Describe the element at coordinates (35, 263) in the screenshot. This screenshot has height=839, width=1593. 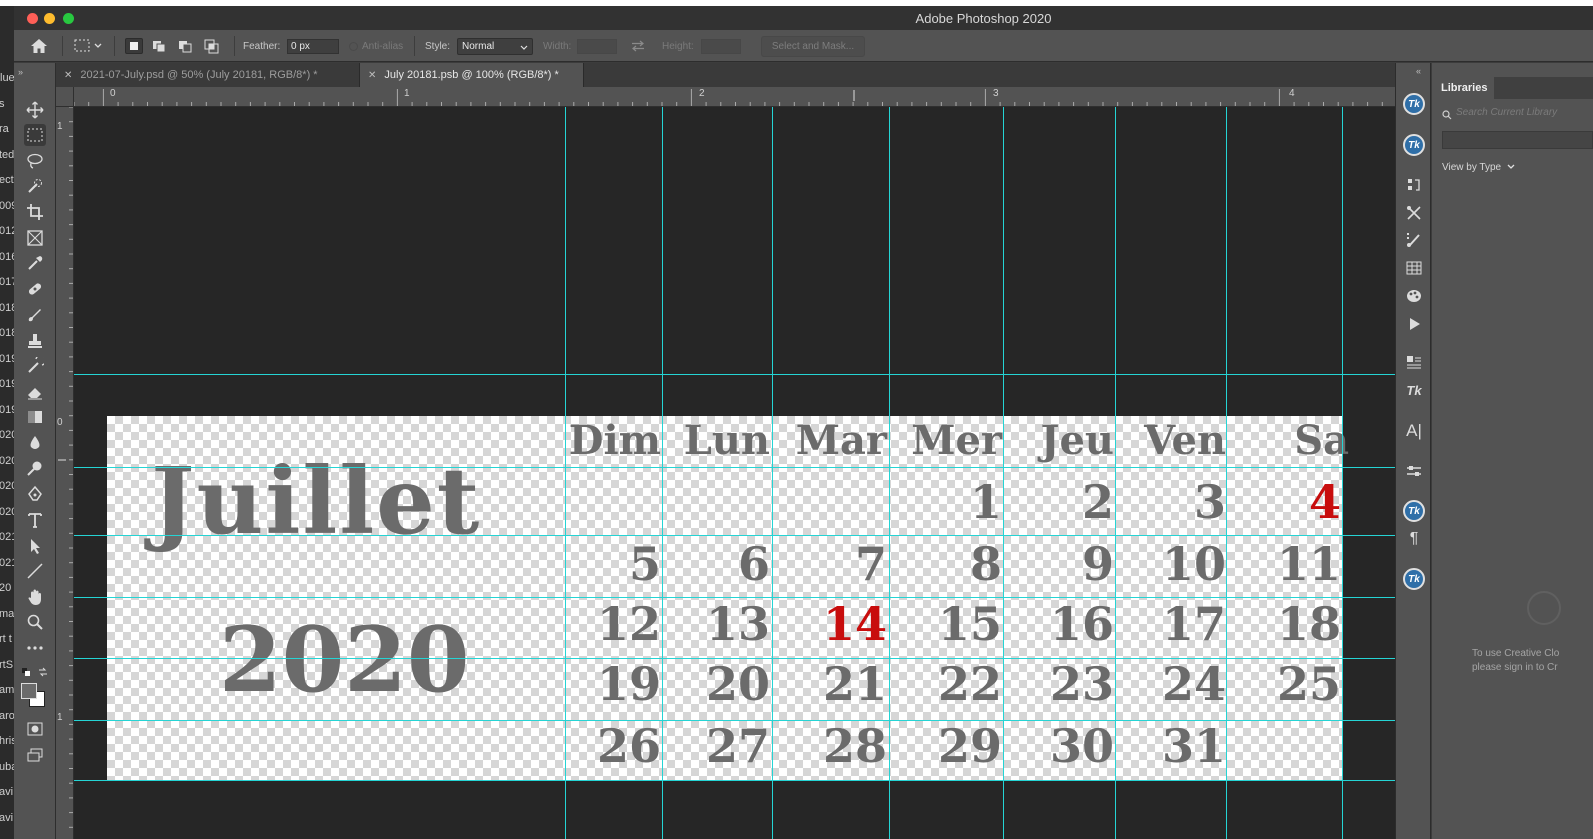
I see `eyedropper-tool` at that location.